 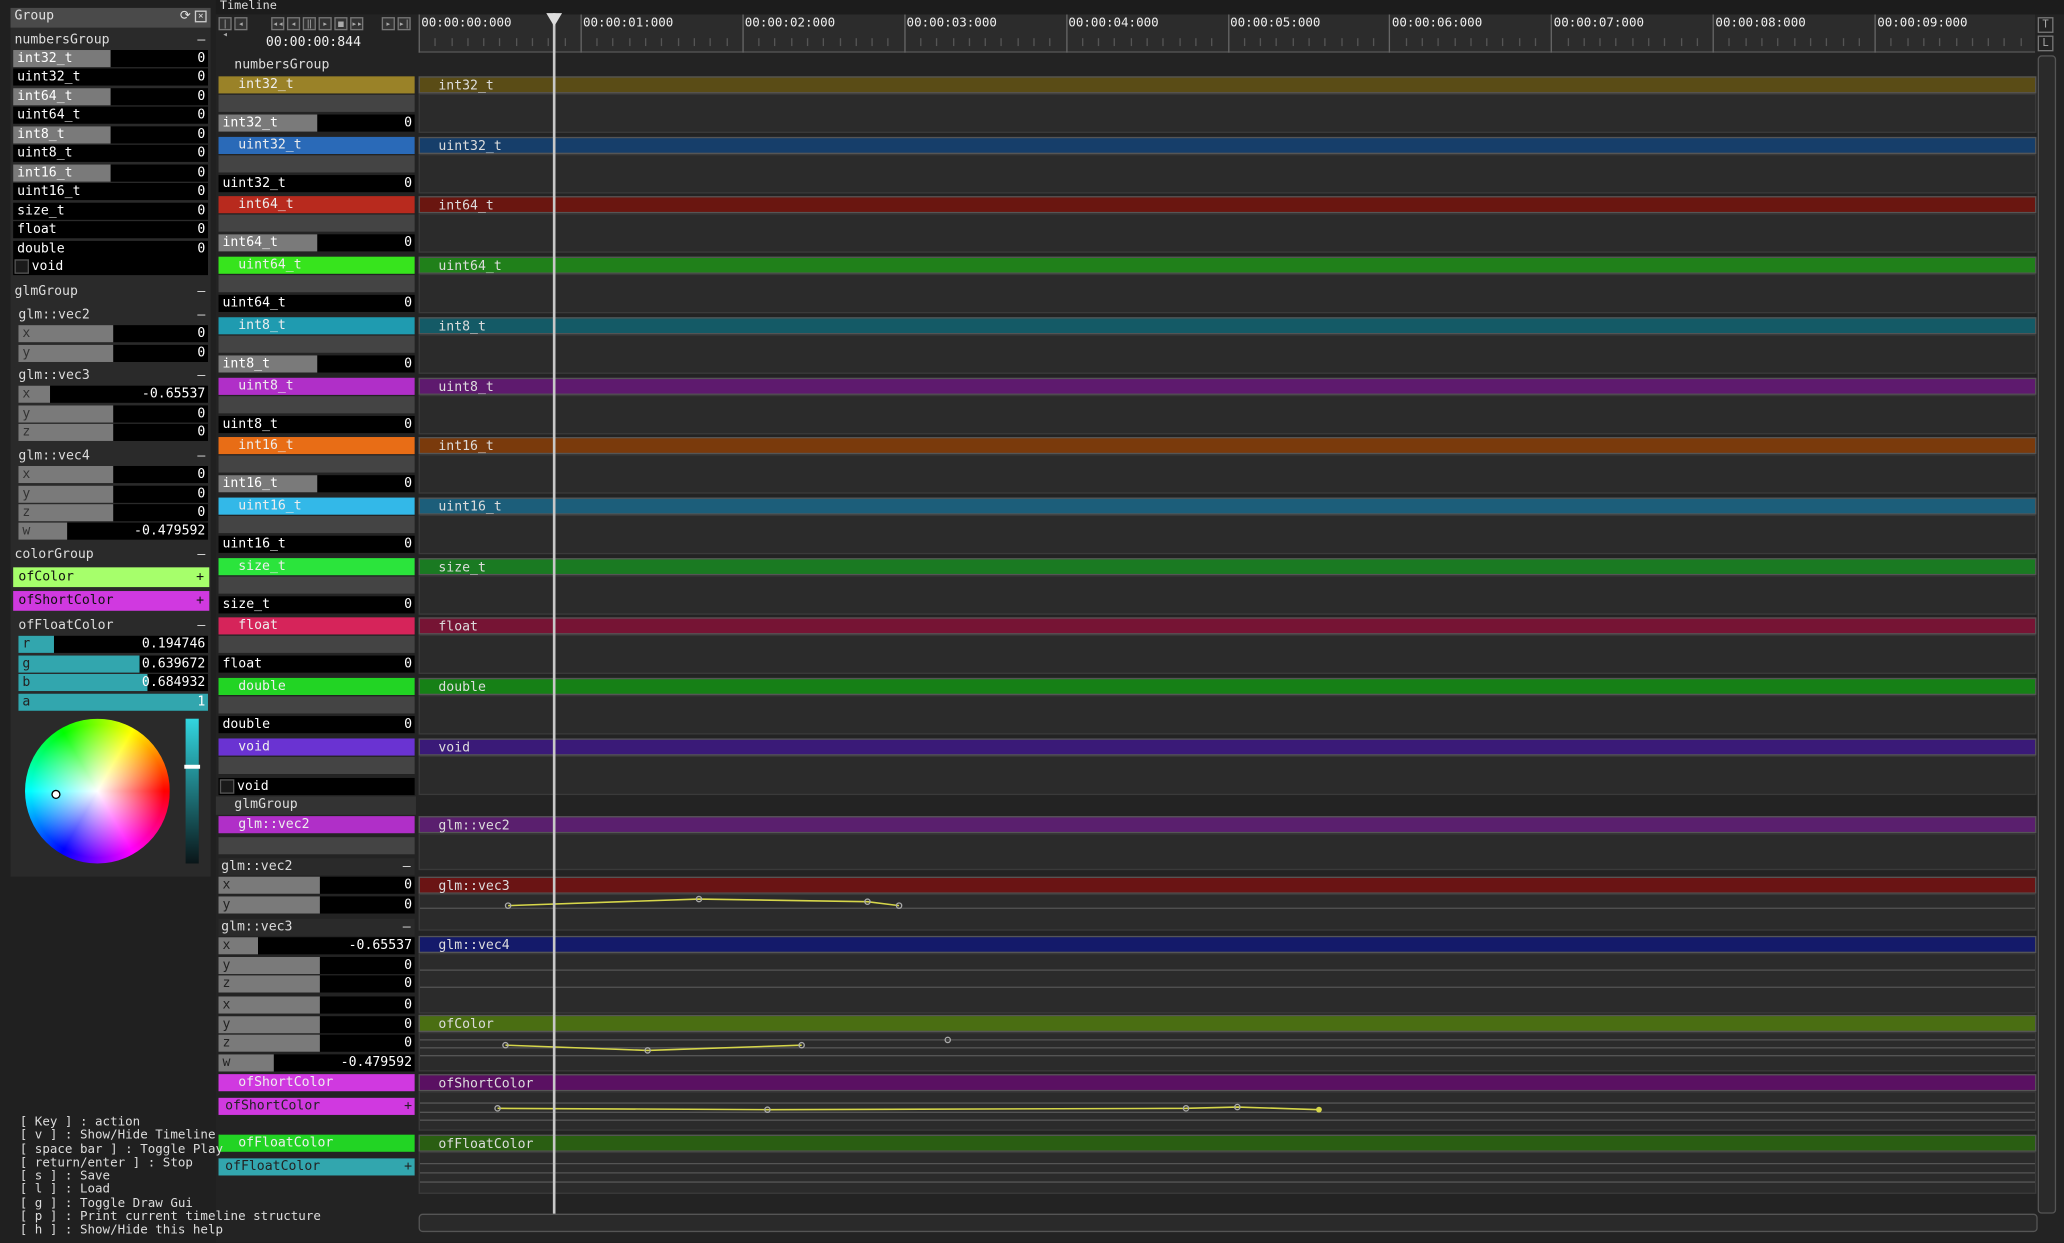 What do you see at coordinates (1319, 1109) in the screenshot?
I see `keyframe-selected` at bounding box center [1319, 1109].